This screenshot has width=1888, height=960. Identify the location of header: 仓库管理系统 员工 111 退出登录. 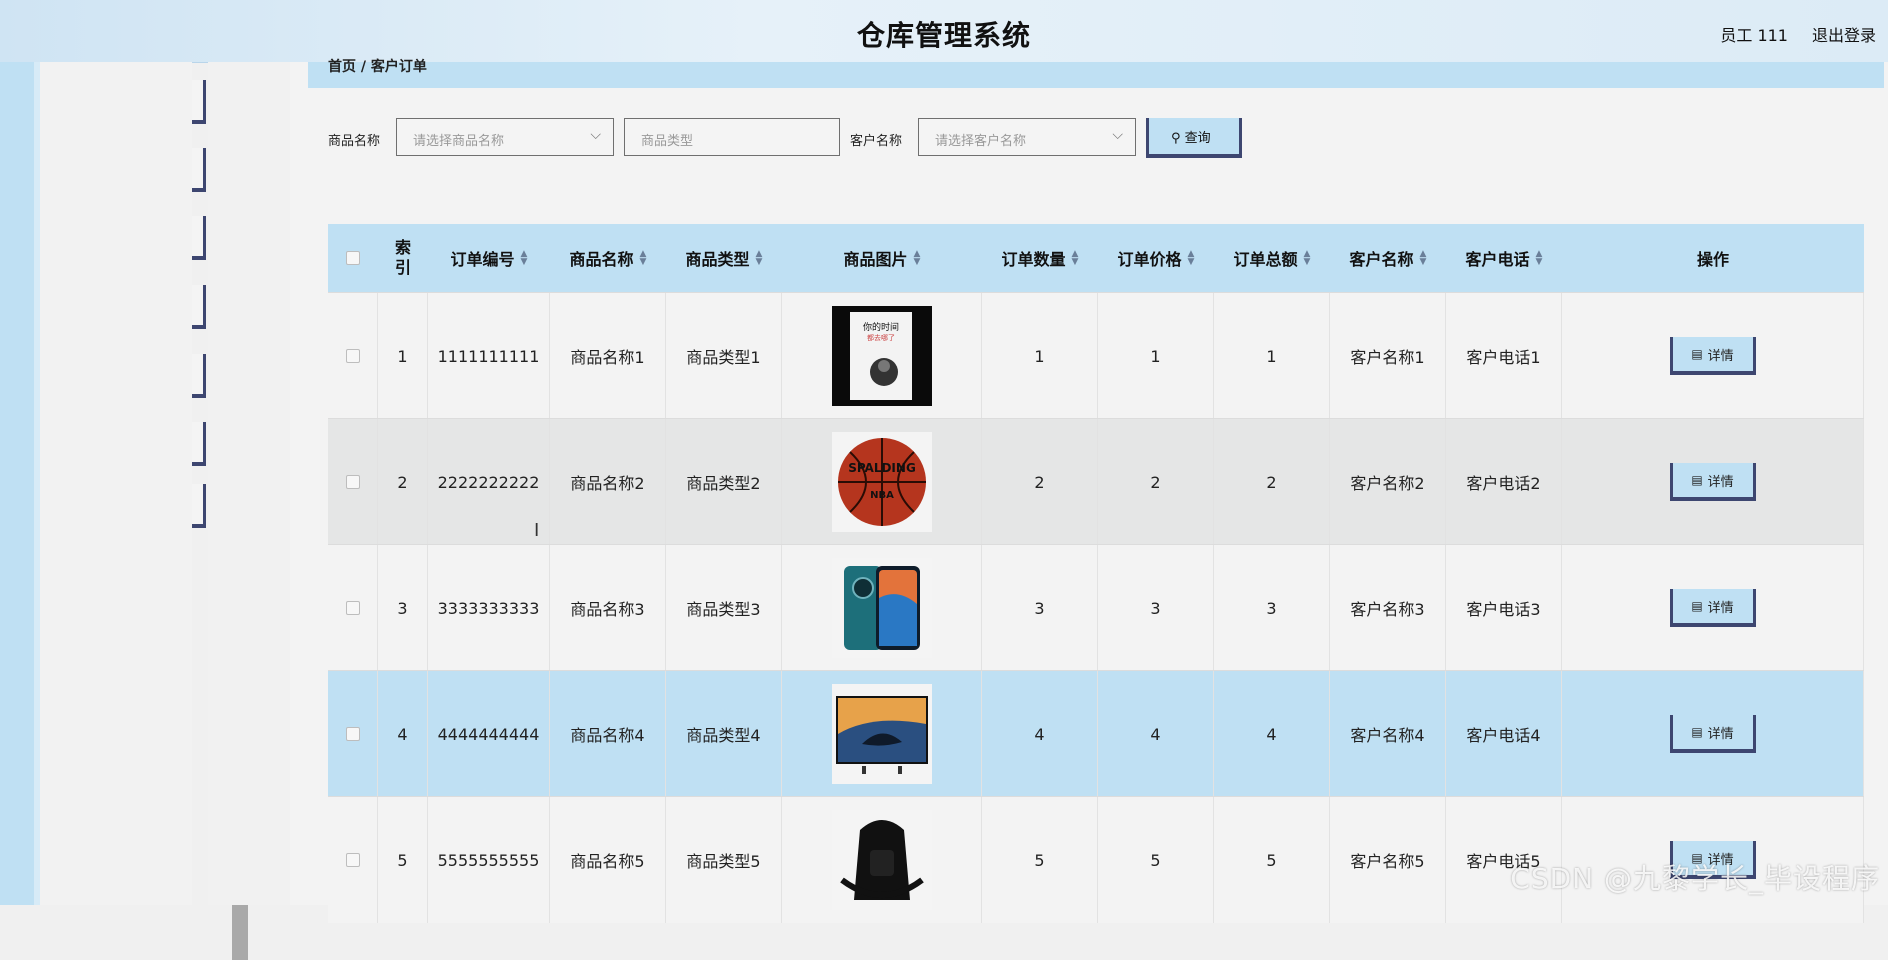
(944, 31).